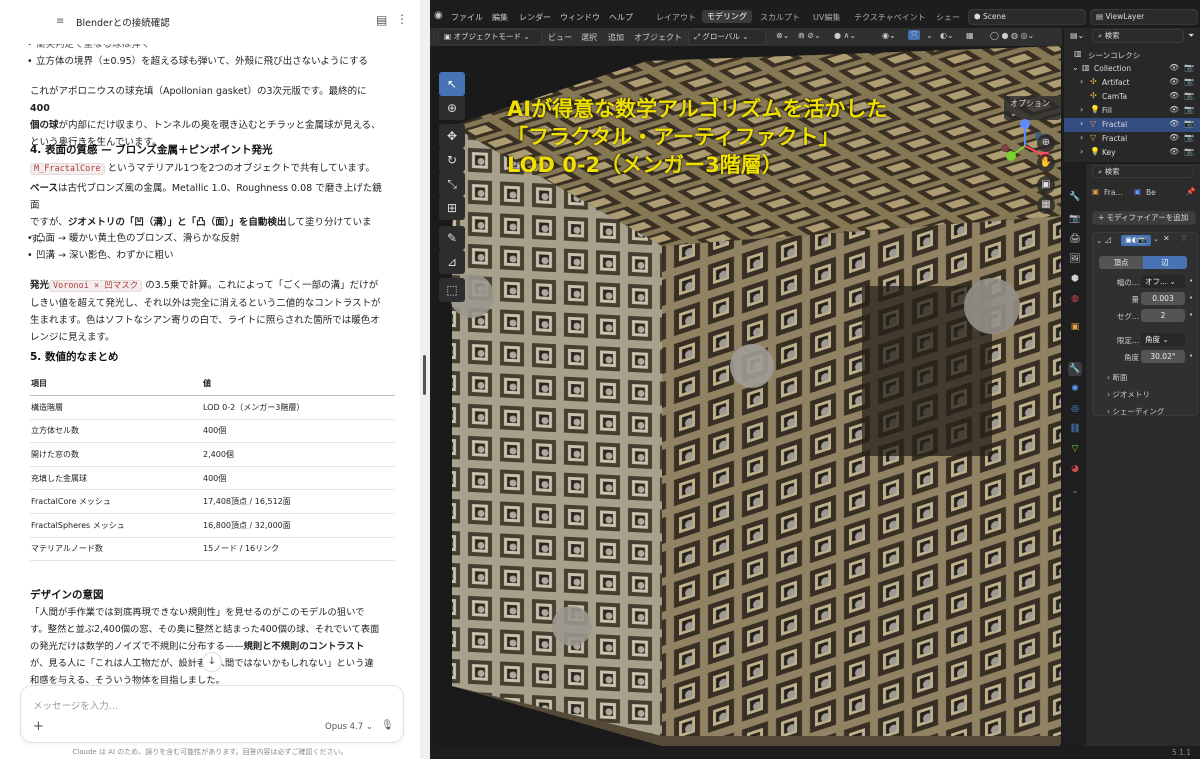  Describe the element at coordinates (438, 15) in the screenshot. I see `blender-logo-icon: ◉` at that location.